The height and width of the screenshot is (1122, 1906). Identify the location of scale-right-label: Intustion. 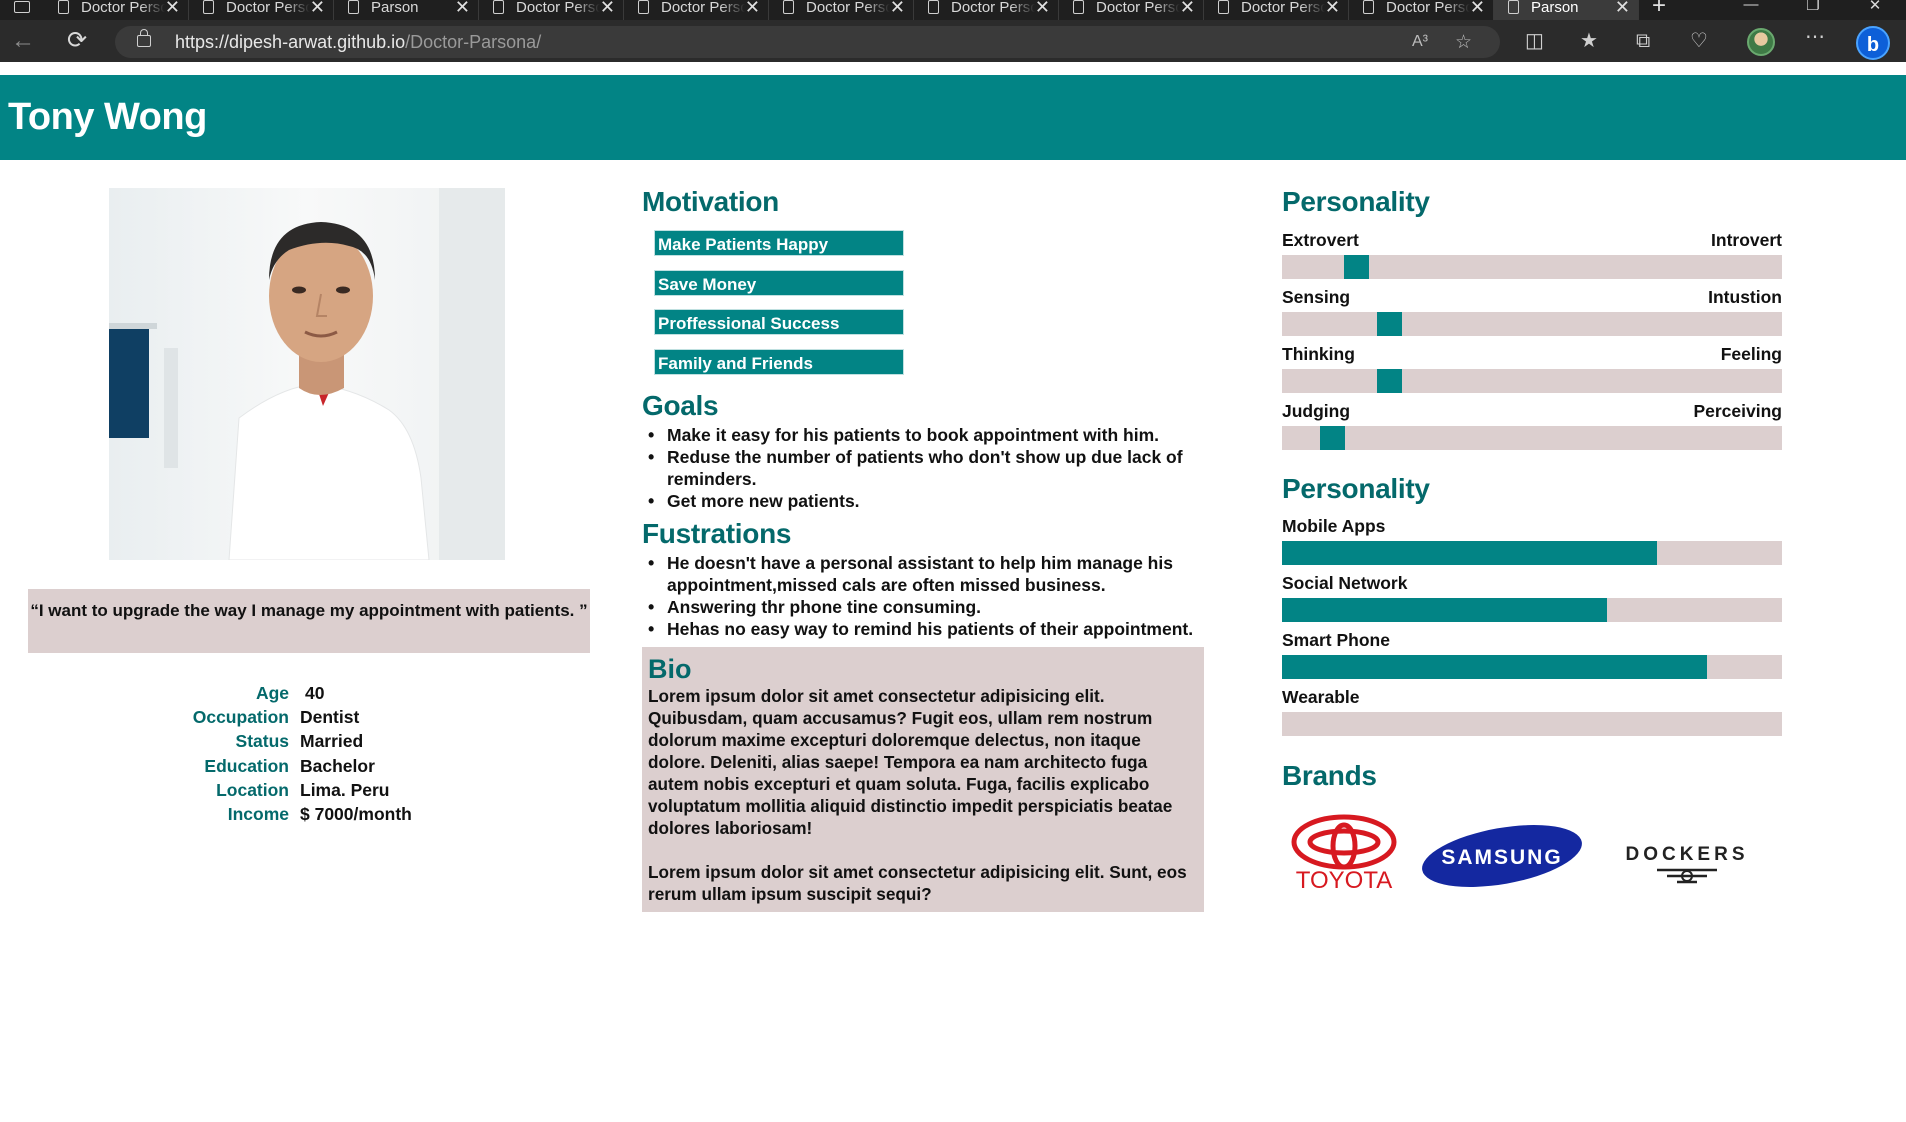
(1745, 297).